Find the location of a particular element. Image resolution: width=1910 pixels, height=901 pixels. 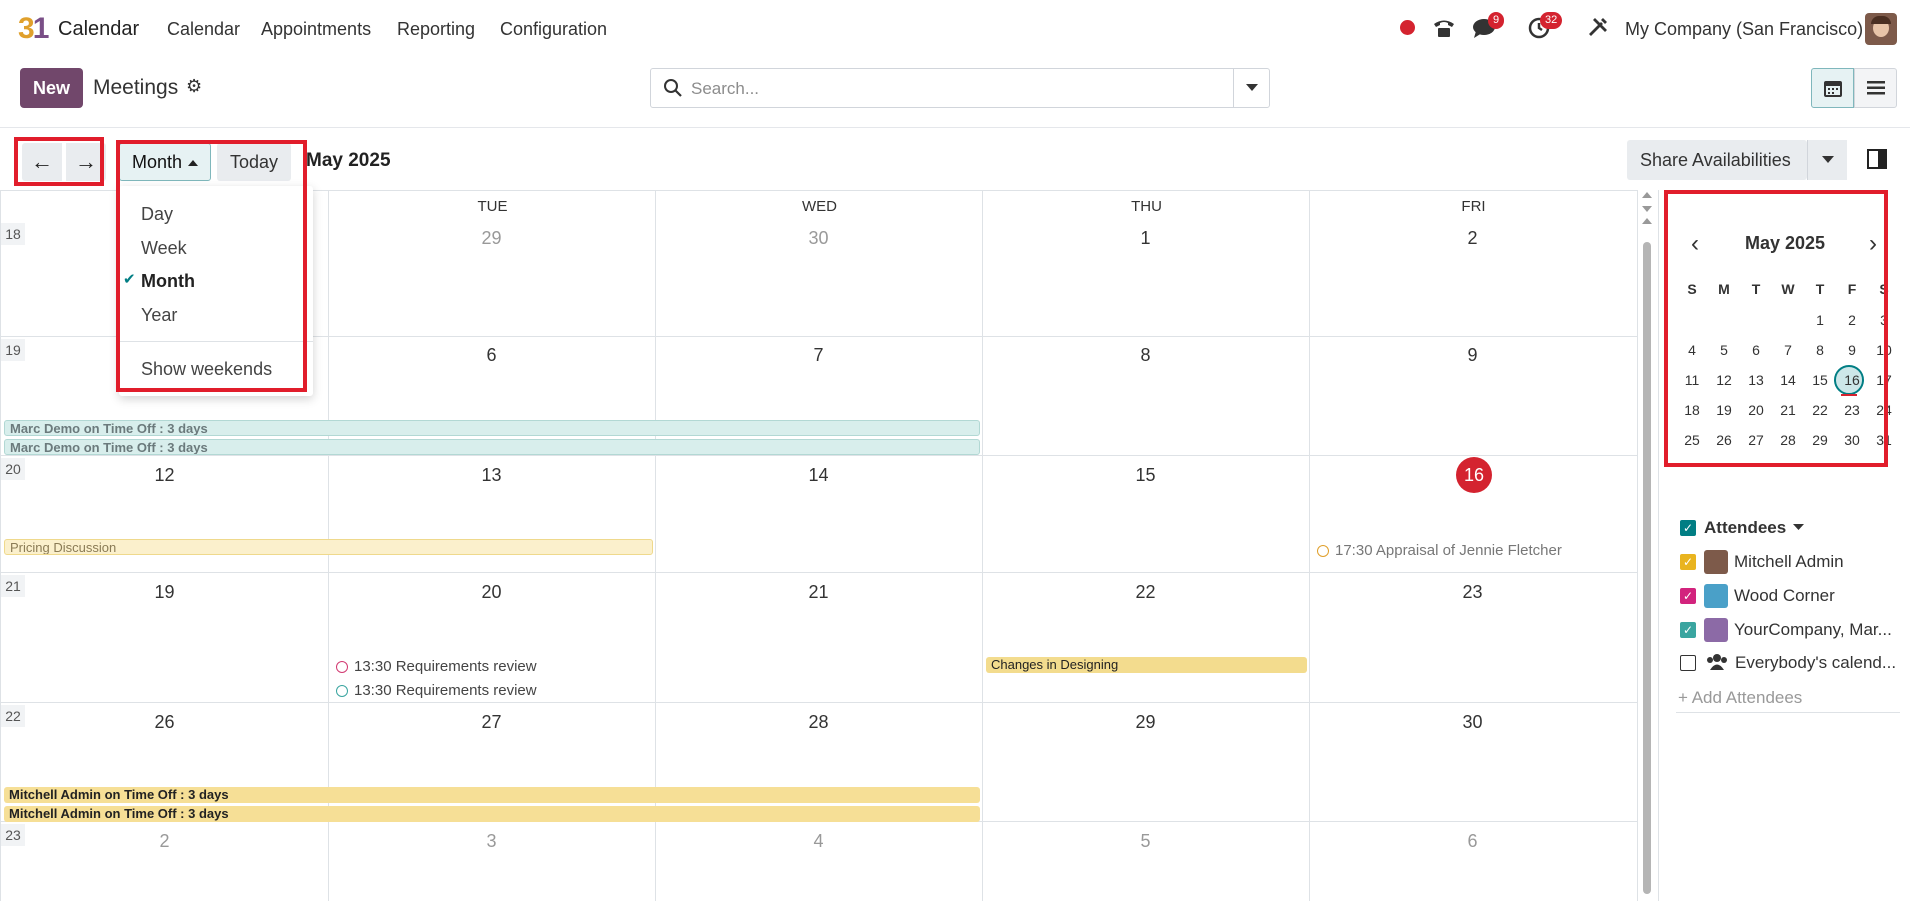

today-button: Today is located at coordinates (254, 162).